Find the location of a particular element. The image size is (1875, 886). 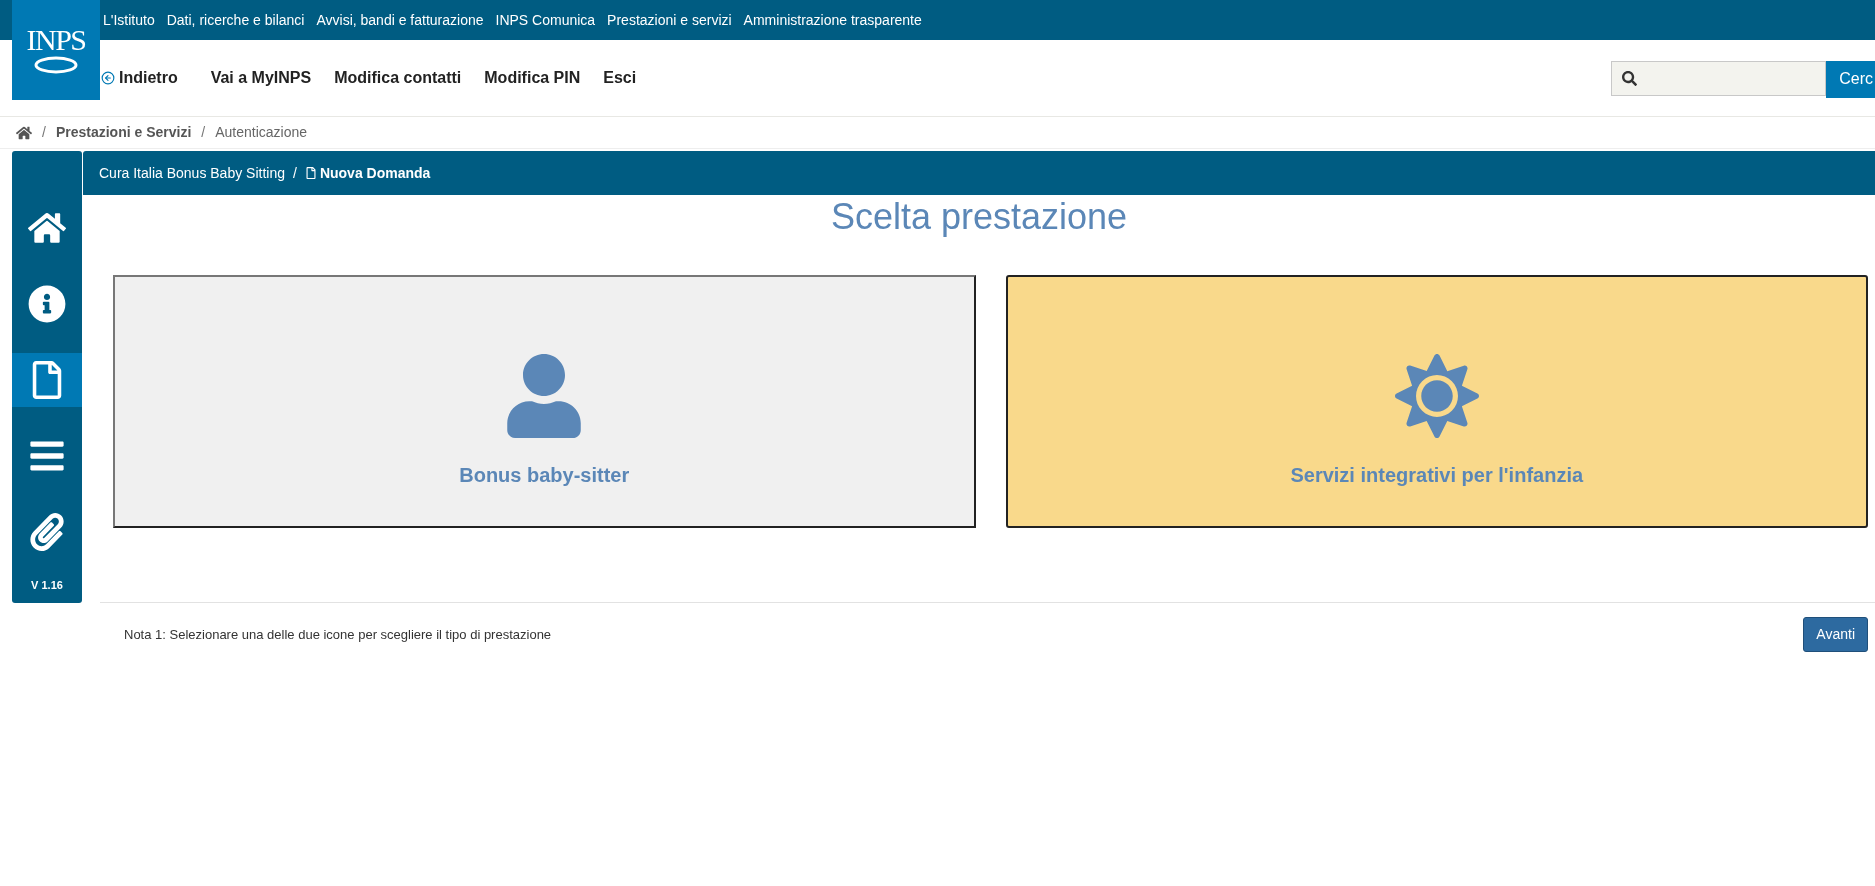

document-icon is located at coordinates (310, 173).